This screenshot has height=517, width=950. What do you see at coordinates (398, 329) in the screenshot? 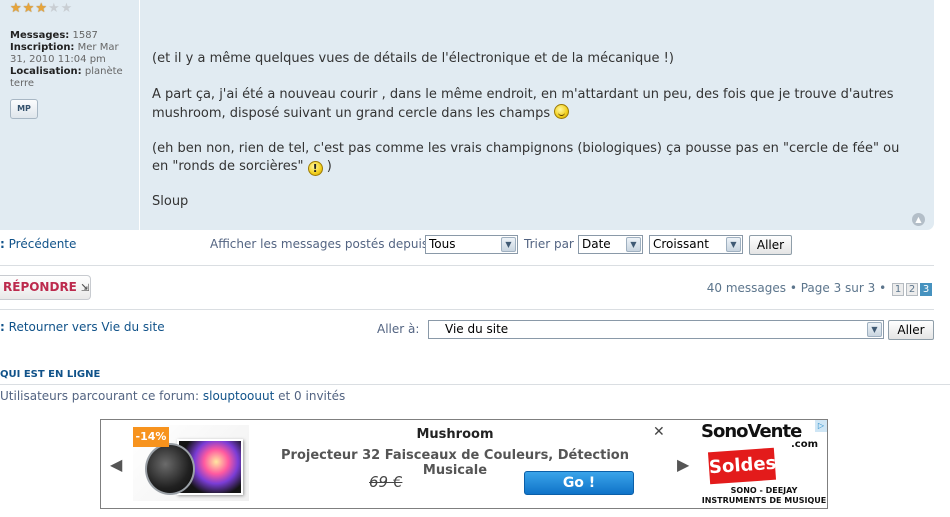
I see `jump-to-label: Aller à:` at bounding box center [398, 329].